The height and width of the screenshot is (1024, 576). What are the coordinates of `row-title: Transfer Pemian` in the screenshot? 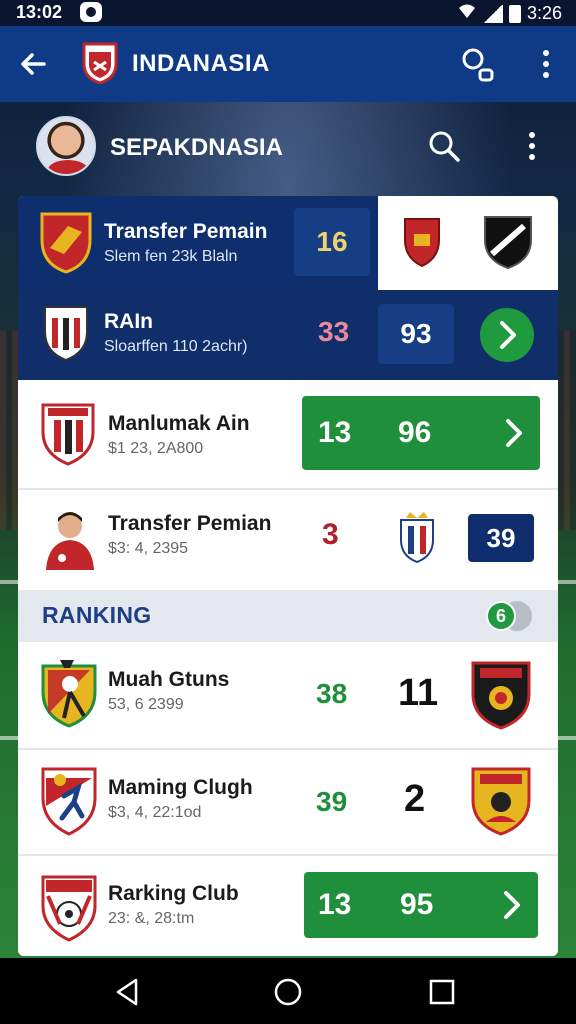 It's located at (190, 523).